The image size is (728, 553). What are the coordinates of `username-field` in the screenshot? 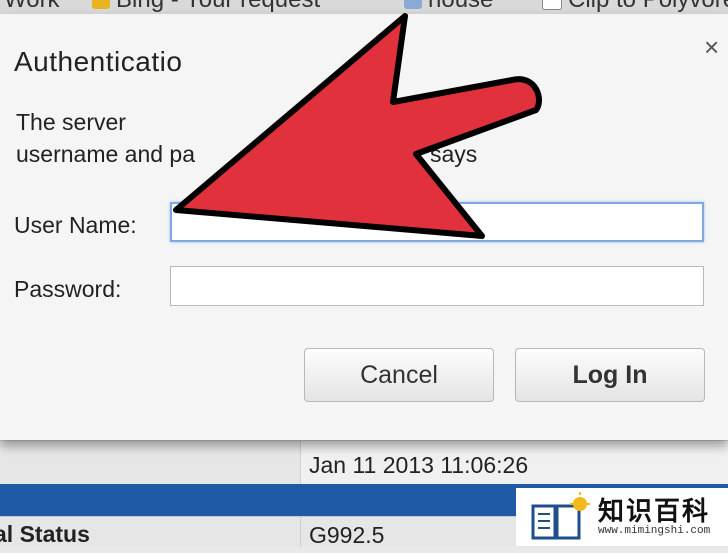 It's located at (437, 222).